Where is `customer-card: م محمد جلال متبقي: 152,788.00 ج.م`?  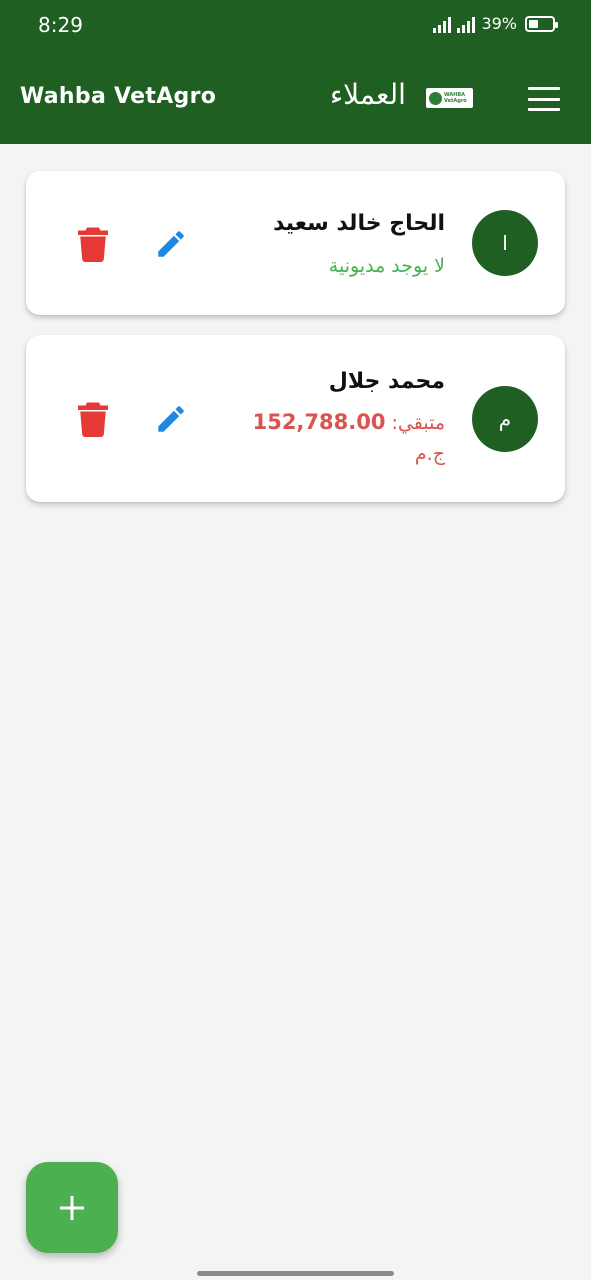
customer-card: م محمد جلال متبقي: 152,788.00 ج.م is located at coordinates (295, 418).